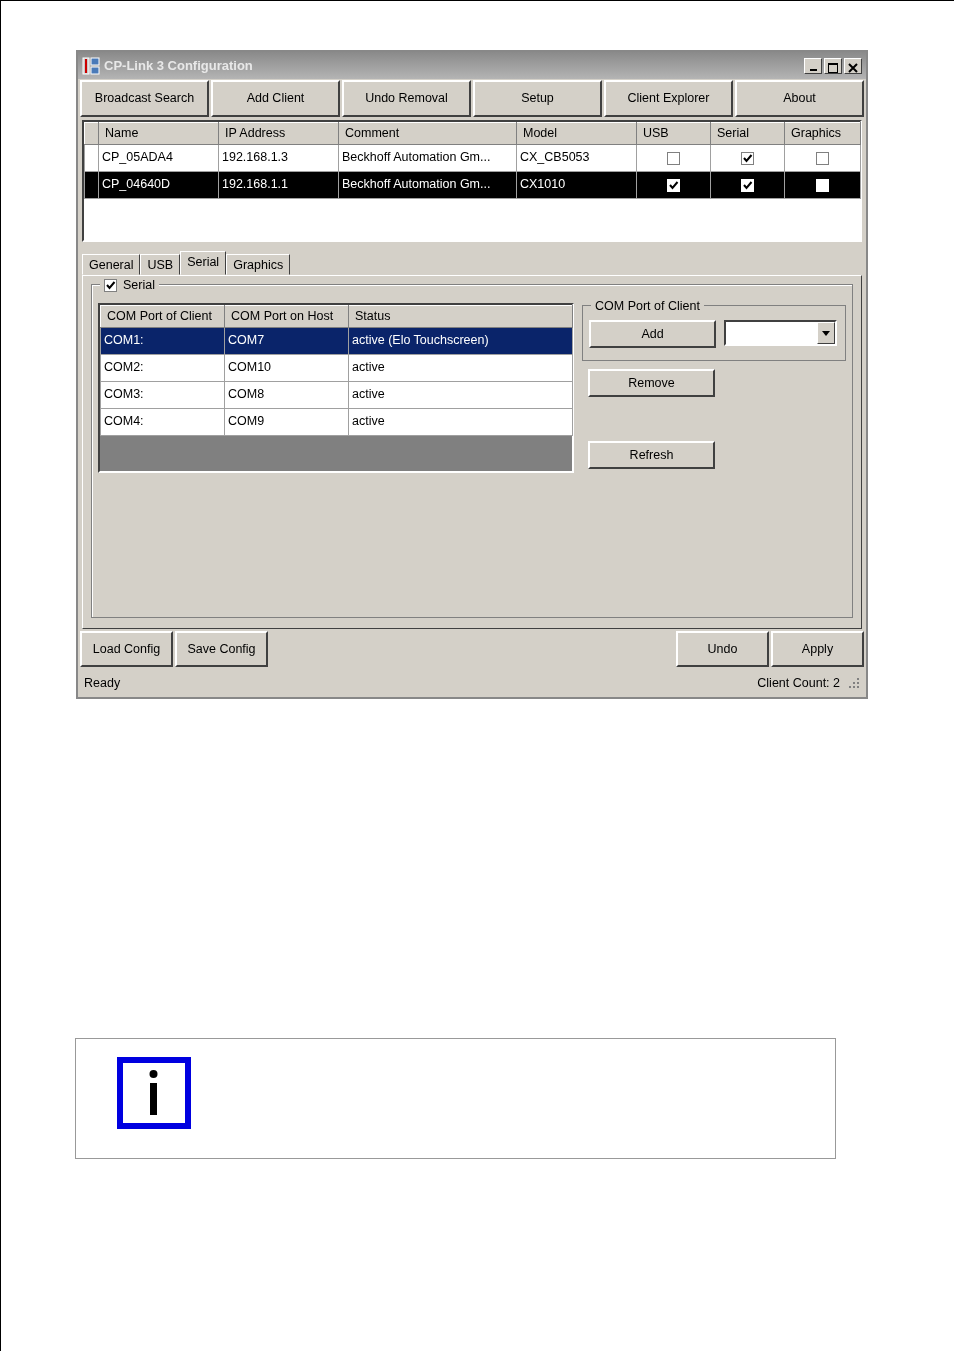  I want to click on action-button: Apply, so click(817, 649).